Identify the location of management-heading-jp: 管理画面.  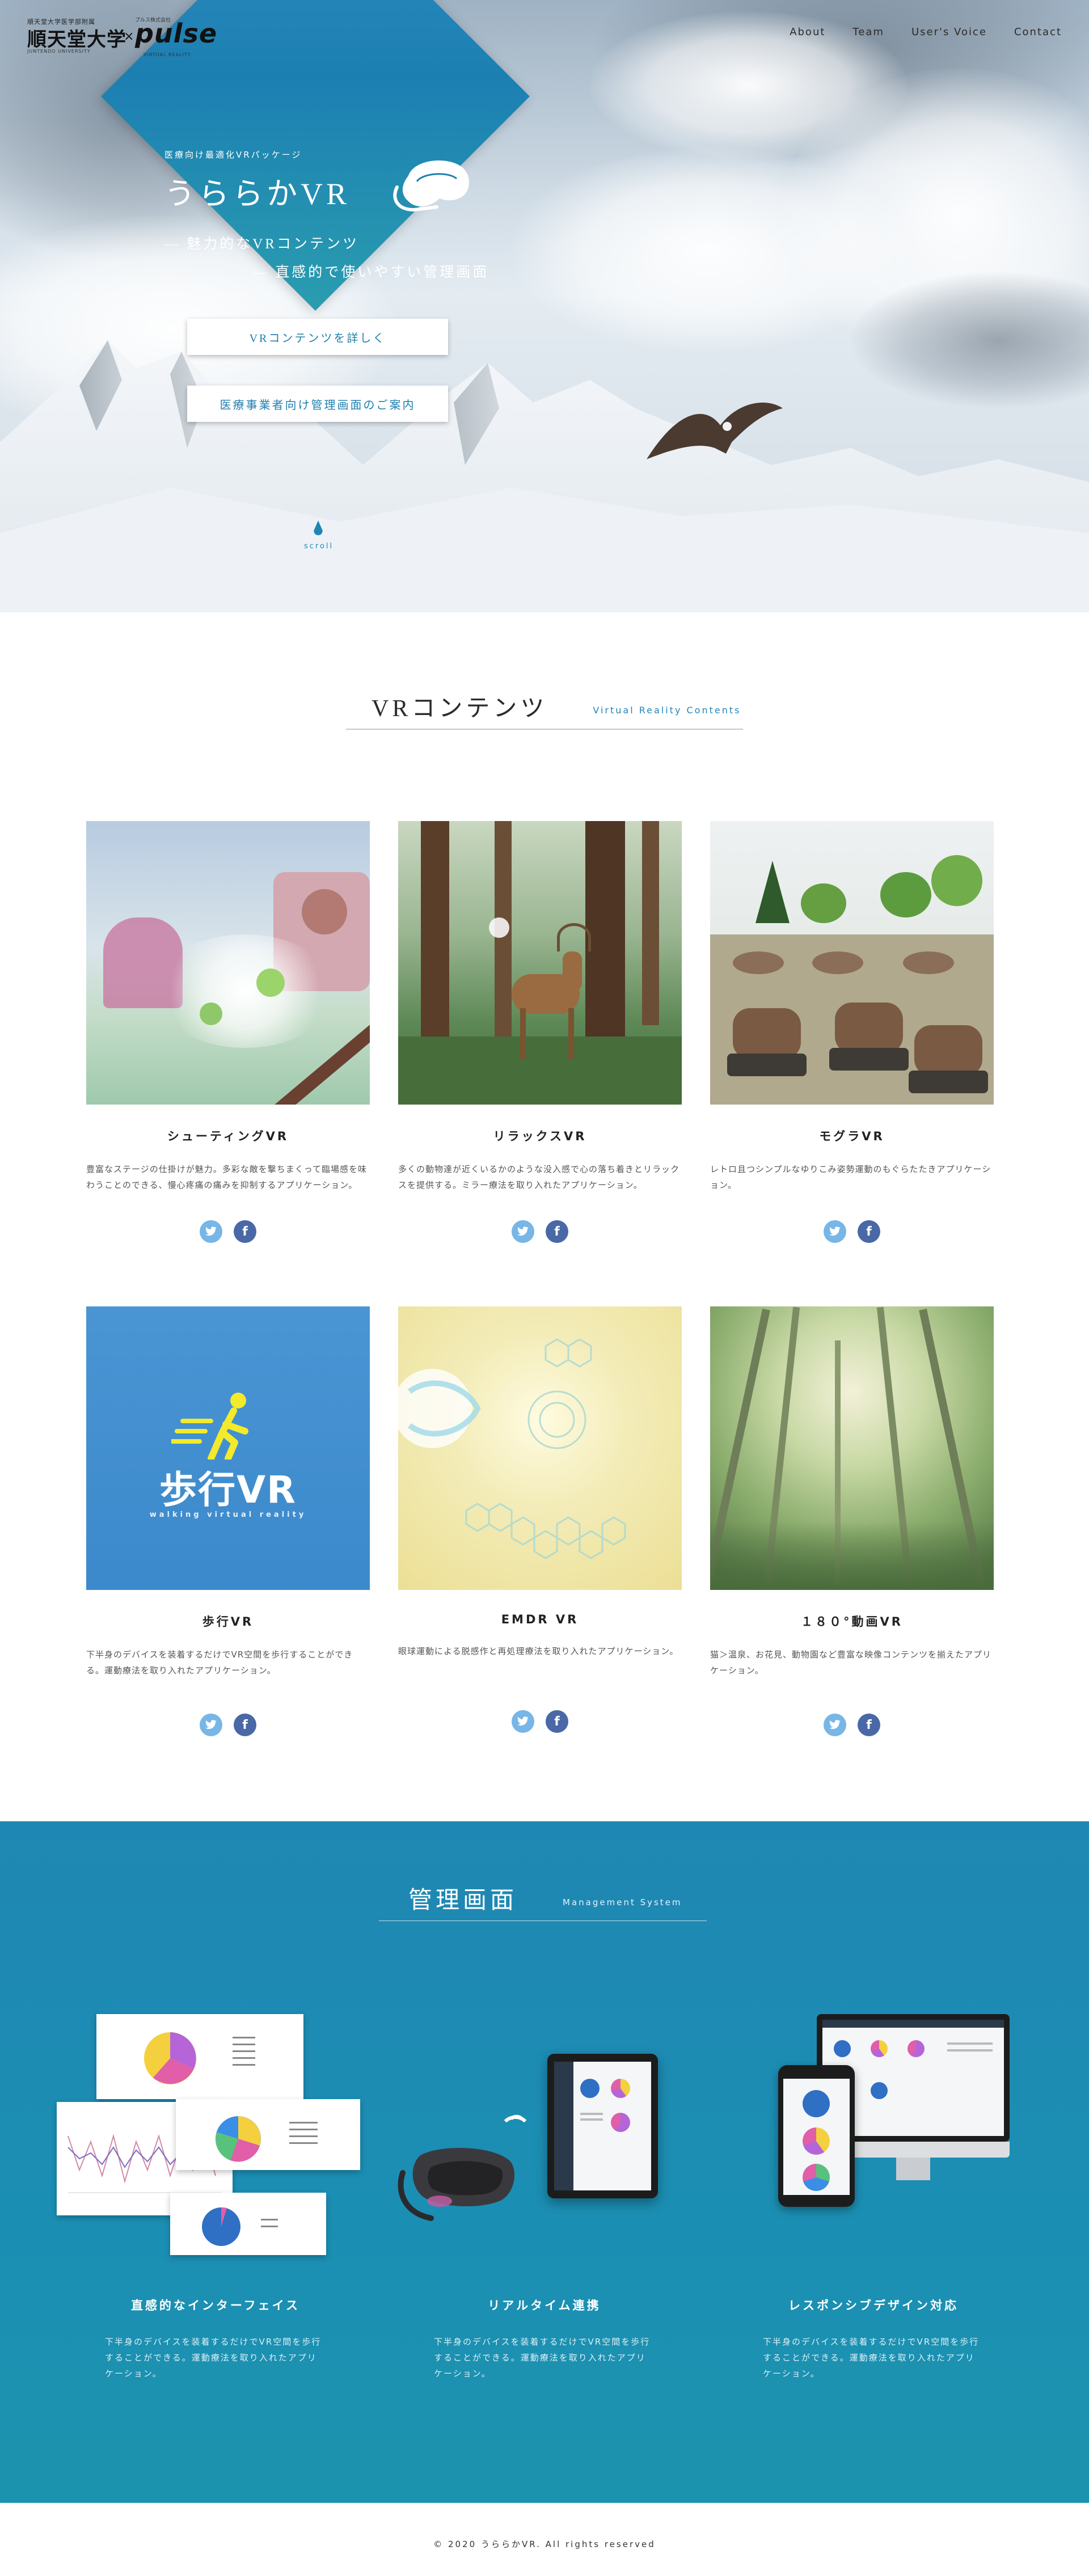
(463, 1901).